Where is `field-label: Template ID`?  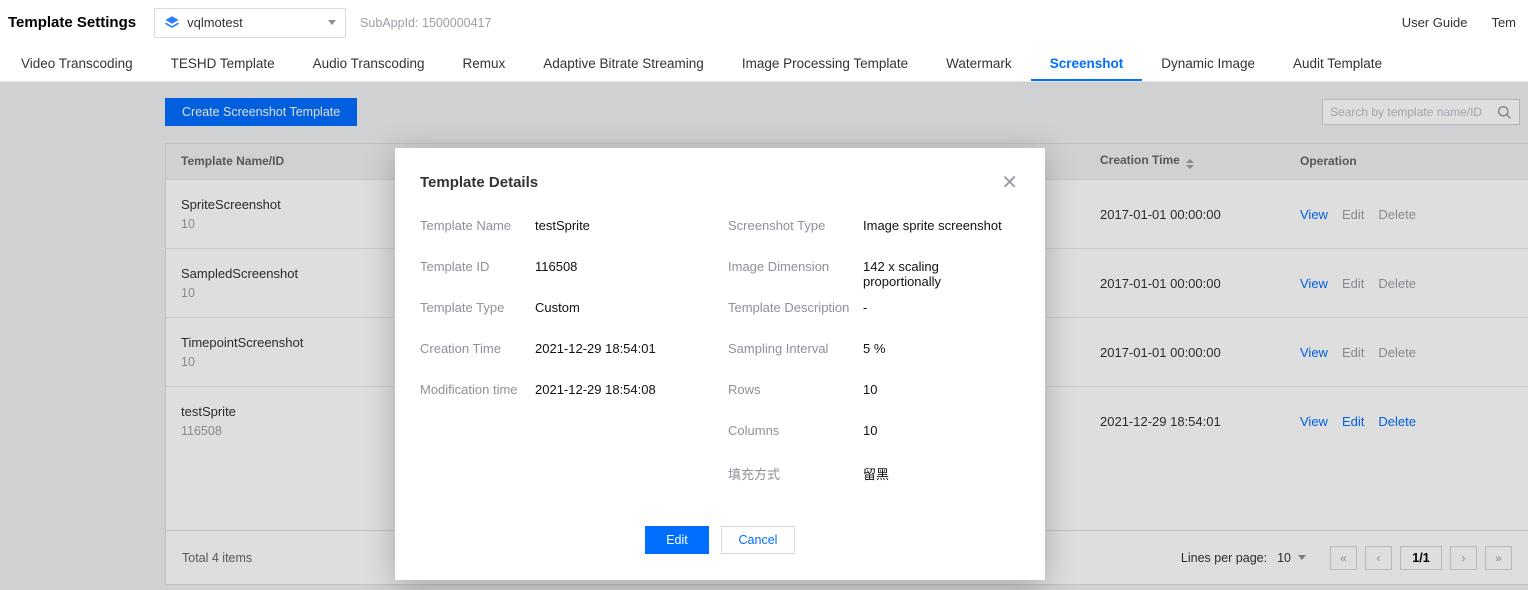 field-label: Template ID is located at coordinates (455, 266).